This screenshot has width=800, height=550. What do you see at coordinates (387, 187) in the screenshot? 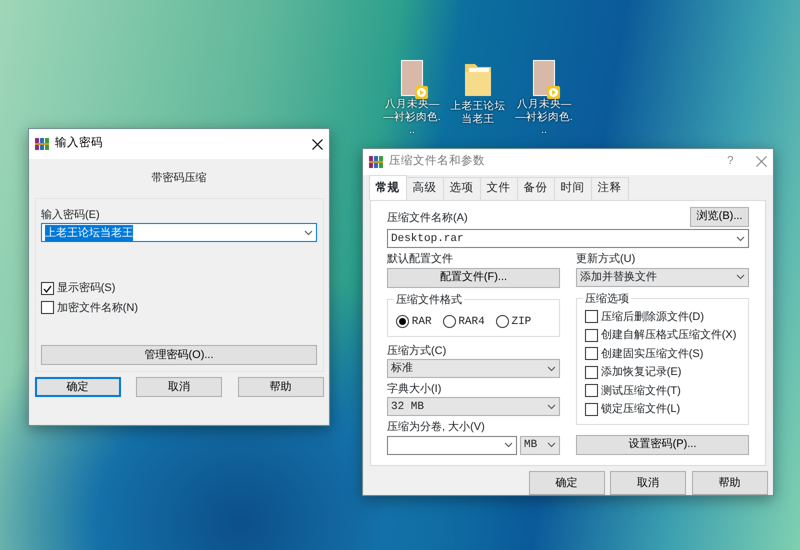
I see `tab: 常规` at bounding box center [387, 187].